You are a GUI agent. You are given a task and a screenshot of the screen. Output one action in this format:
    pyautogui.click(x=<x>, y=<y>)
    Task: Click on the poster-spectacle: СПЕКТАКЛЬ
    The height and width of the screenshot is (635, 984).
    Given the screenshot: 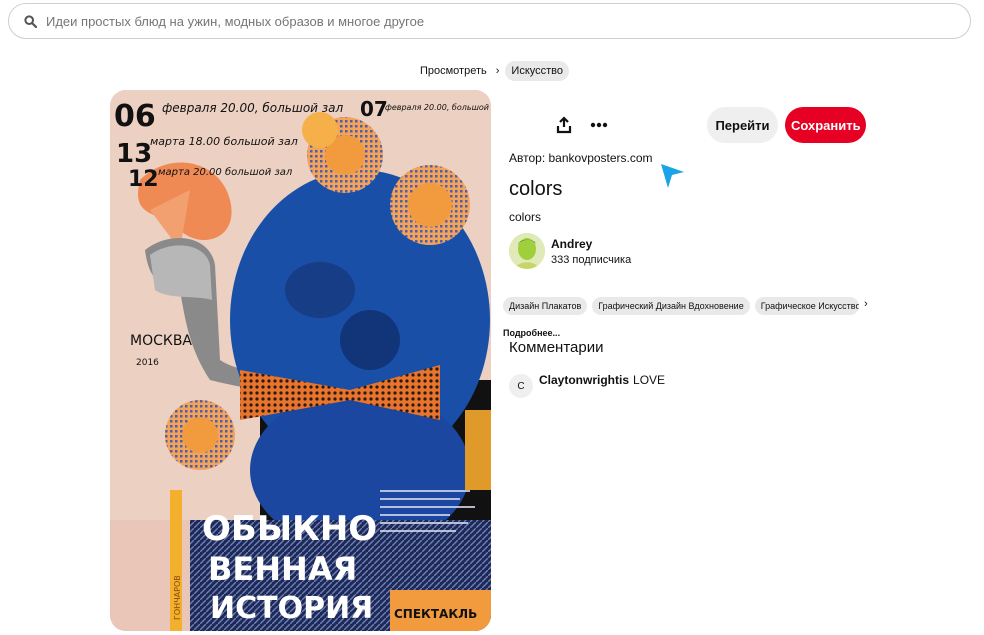 What is the action you would take?
    pyautogui.click(x=435, y=614)
    